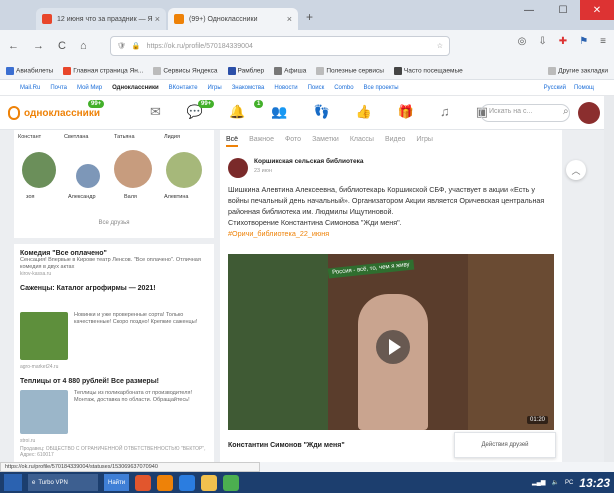 This screenshot has height=493, width=614. Describe the element at coordinates (30, 197) in the screenshot. I see `friend-name: зоя` at that location.